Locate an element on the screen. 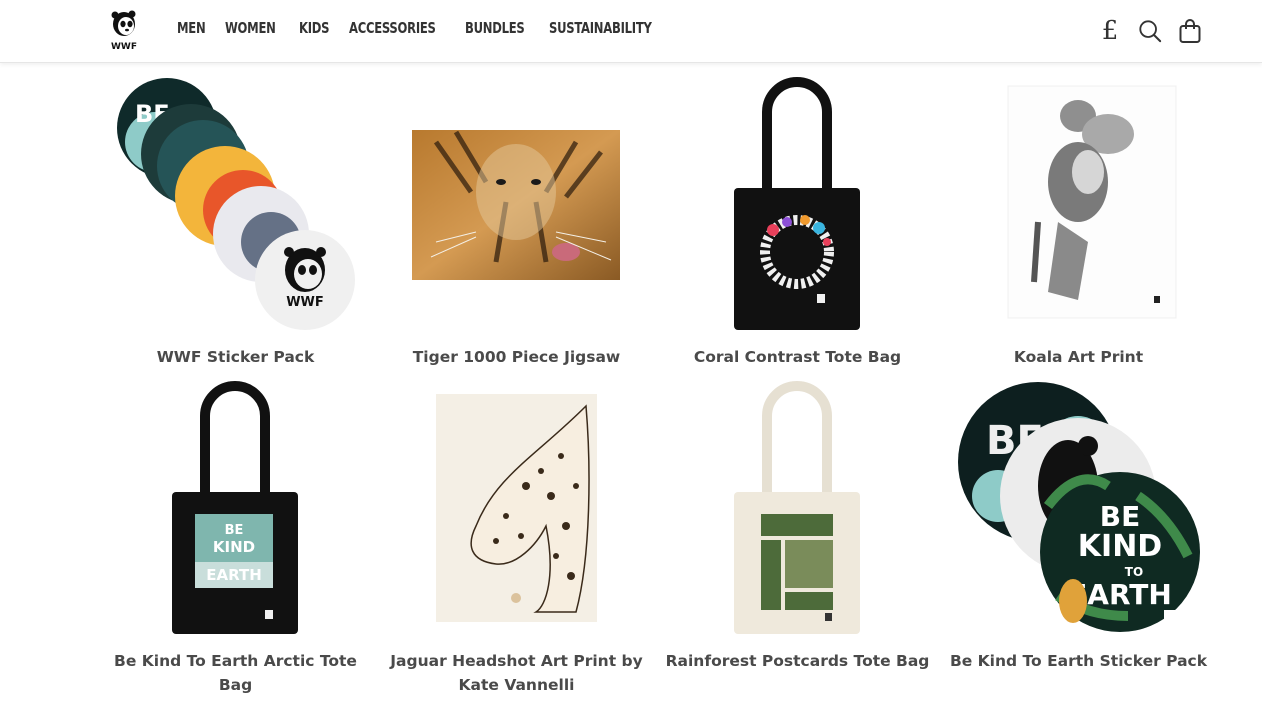 The image size is (1262, 725). header-actions: £ is located at coordinates (1150, 31).